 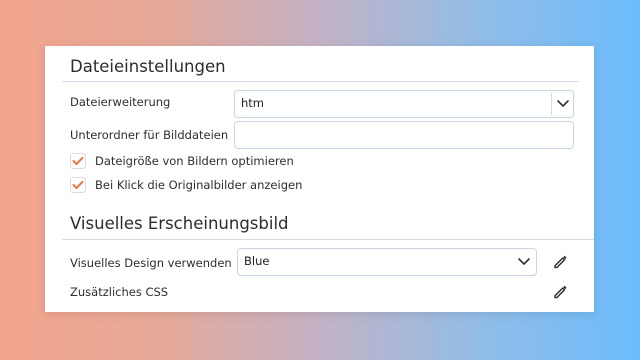 I want to click on file-extension-value: htm, so click(x=252, y=103).